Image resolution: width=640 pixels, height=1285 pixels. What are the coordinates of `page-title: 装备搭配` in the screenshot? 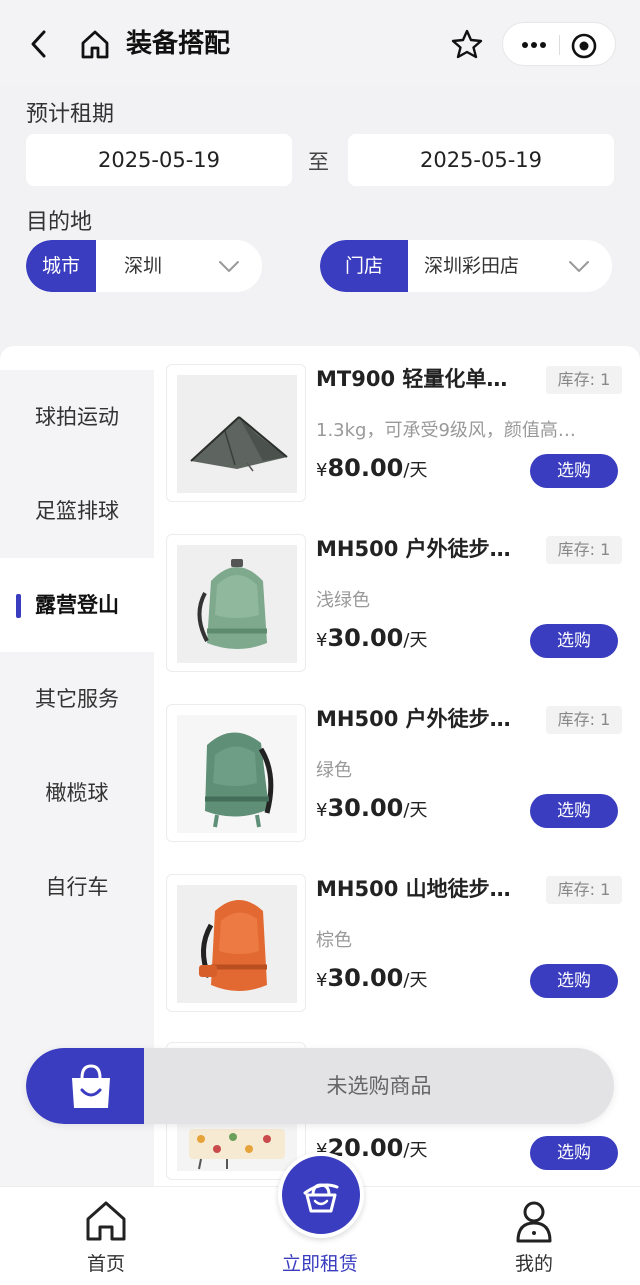 It's located at (178, 44).